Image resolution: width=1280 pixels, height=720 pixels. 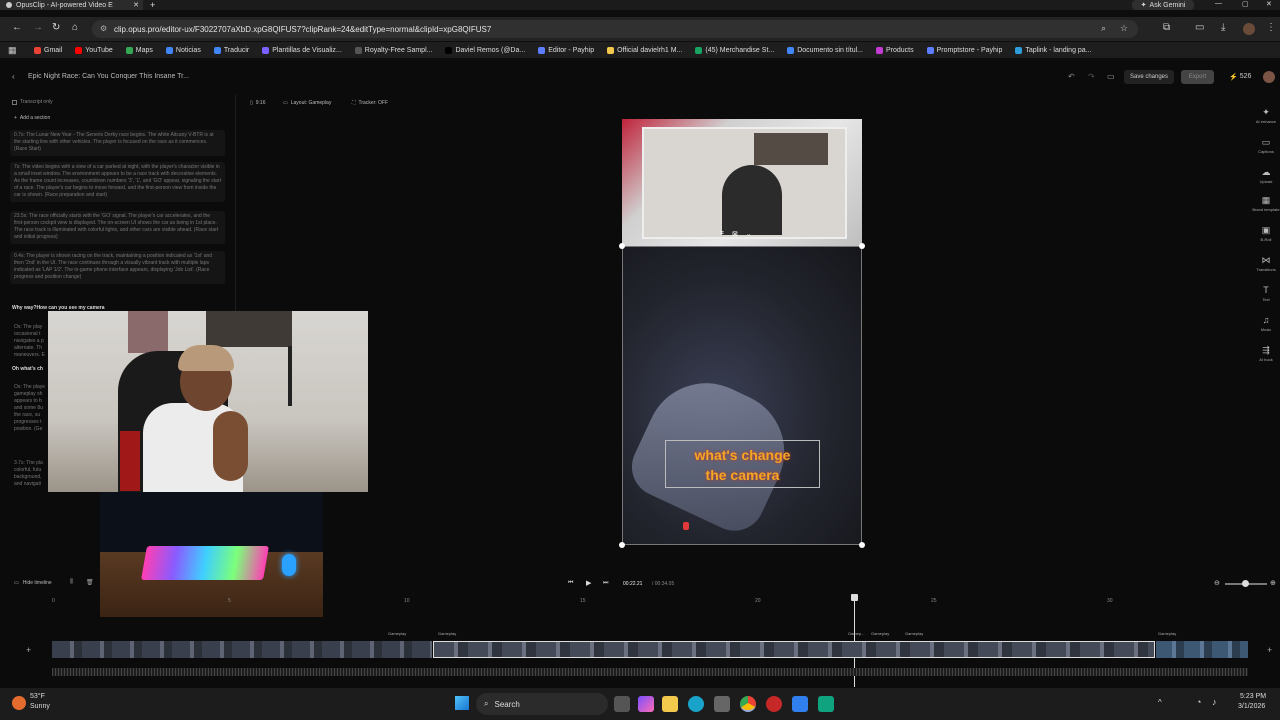 I want to click on sidebar-tool-b-roll: ▣ B-Roll, so click(x=1266, y=234).